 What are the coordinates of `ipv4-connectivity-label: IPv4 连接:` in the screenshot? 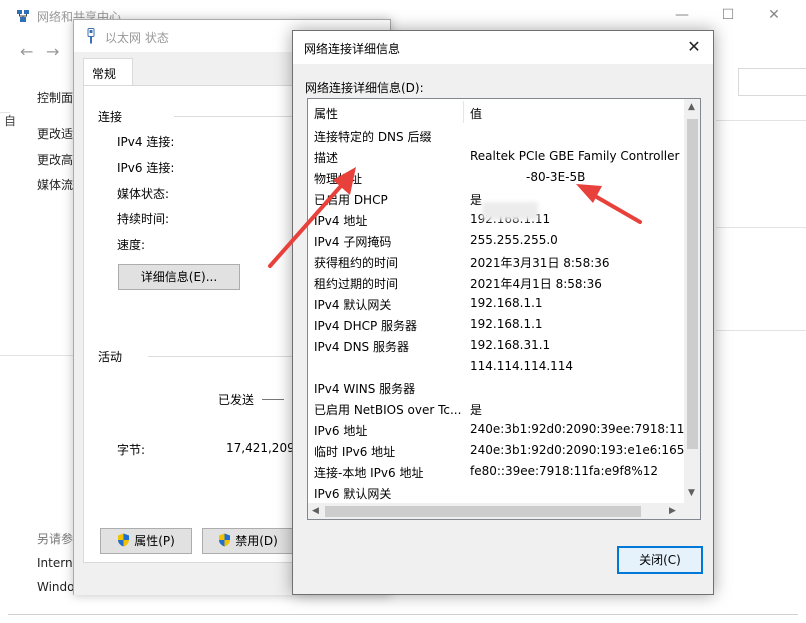 It's located at (146, 142).